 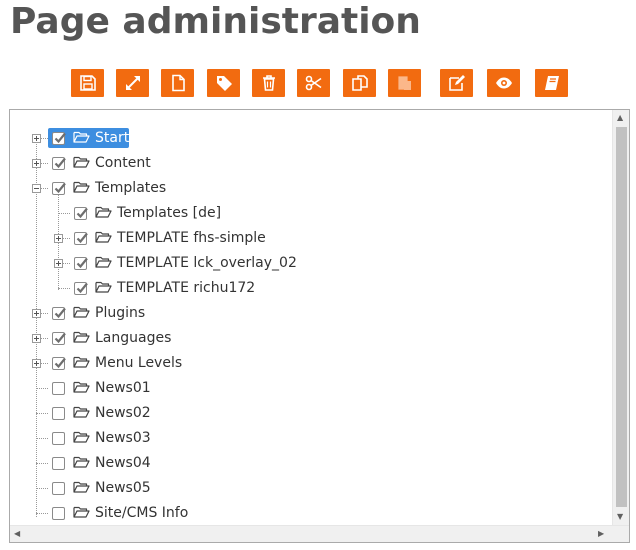 I want to click on tree-node-label: Templates, so click(x=130, y=188).